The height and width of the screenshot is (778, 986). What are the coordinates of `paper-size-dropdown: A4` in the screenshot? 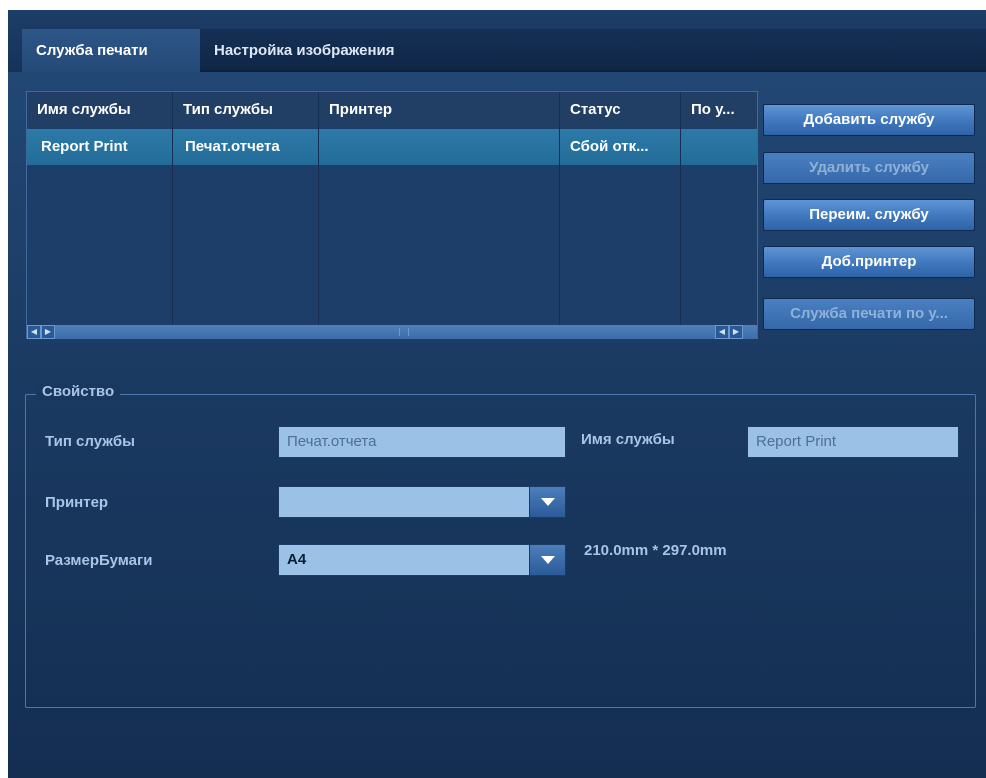 It's located at (422, 560).